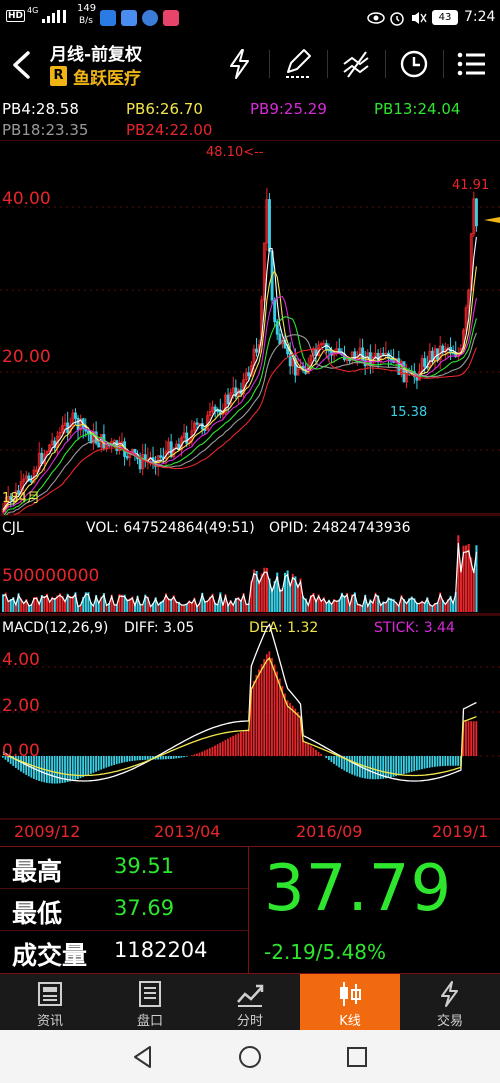 The image size is (500, 1083). Describe the element at coordinates (414, 628) in the screenshot. I see `macd-stick: STICK: 3.44` at that location.